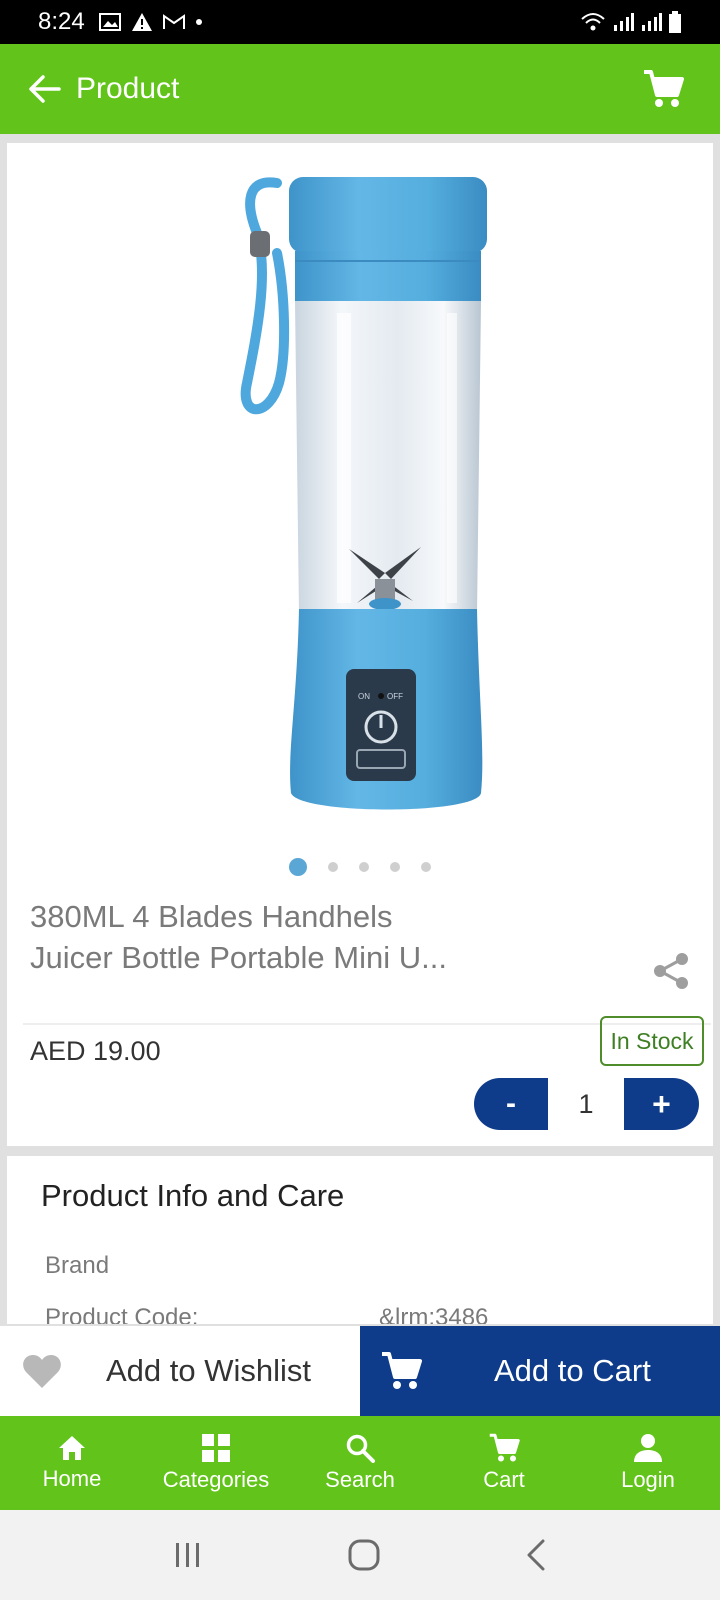 The image size is (720, 1600). What do you see at coordinates (42, 1371) in the screenshot?
I see `heart-icon` at bounding box center [42, 1371].